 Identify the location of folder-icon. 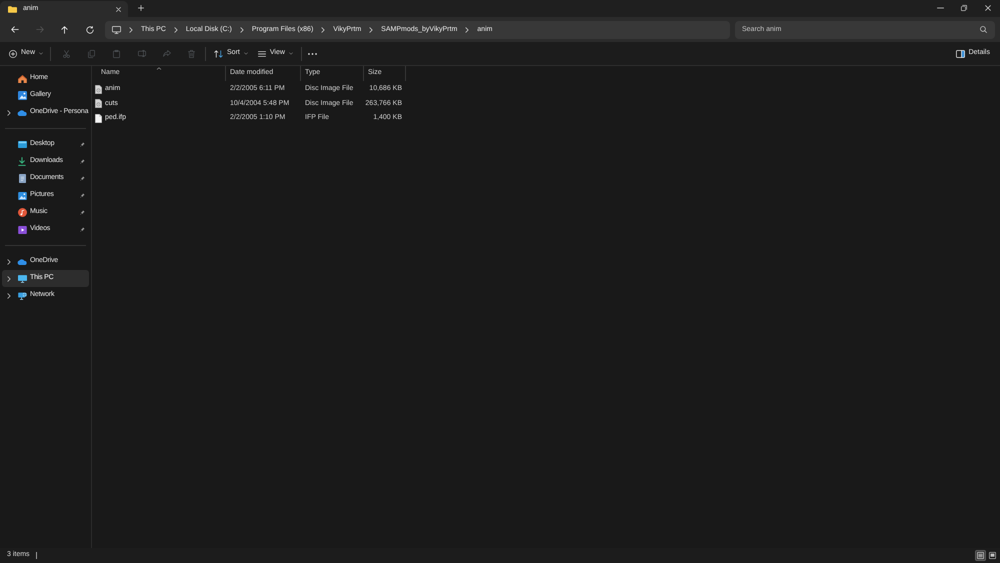
(12, 9).